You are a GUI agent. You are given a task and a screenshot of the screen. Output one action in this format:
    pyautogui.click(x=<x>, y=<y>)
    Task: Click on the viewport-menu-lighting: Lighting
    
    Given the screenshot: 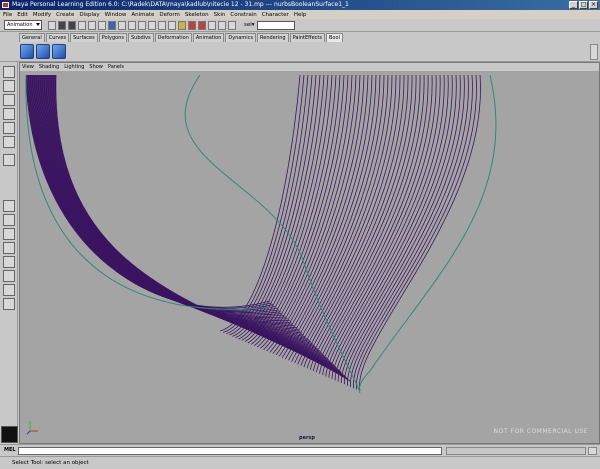 What is the action you would take?
    pyautogui.click(x=74, y=67)
    